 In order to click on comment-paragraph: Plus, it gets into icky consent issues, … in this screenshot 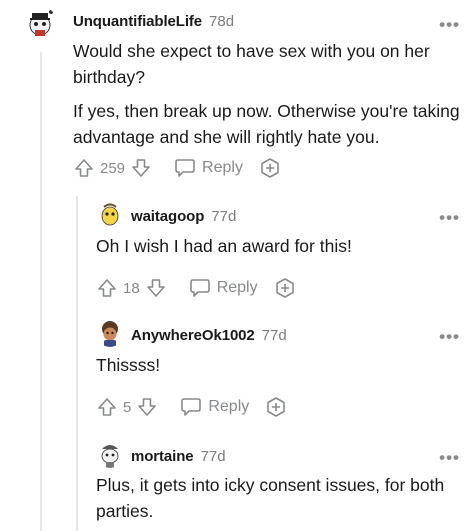, I will do `click(270, 498)`.